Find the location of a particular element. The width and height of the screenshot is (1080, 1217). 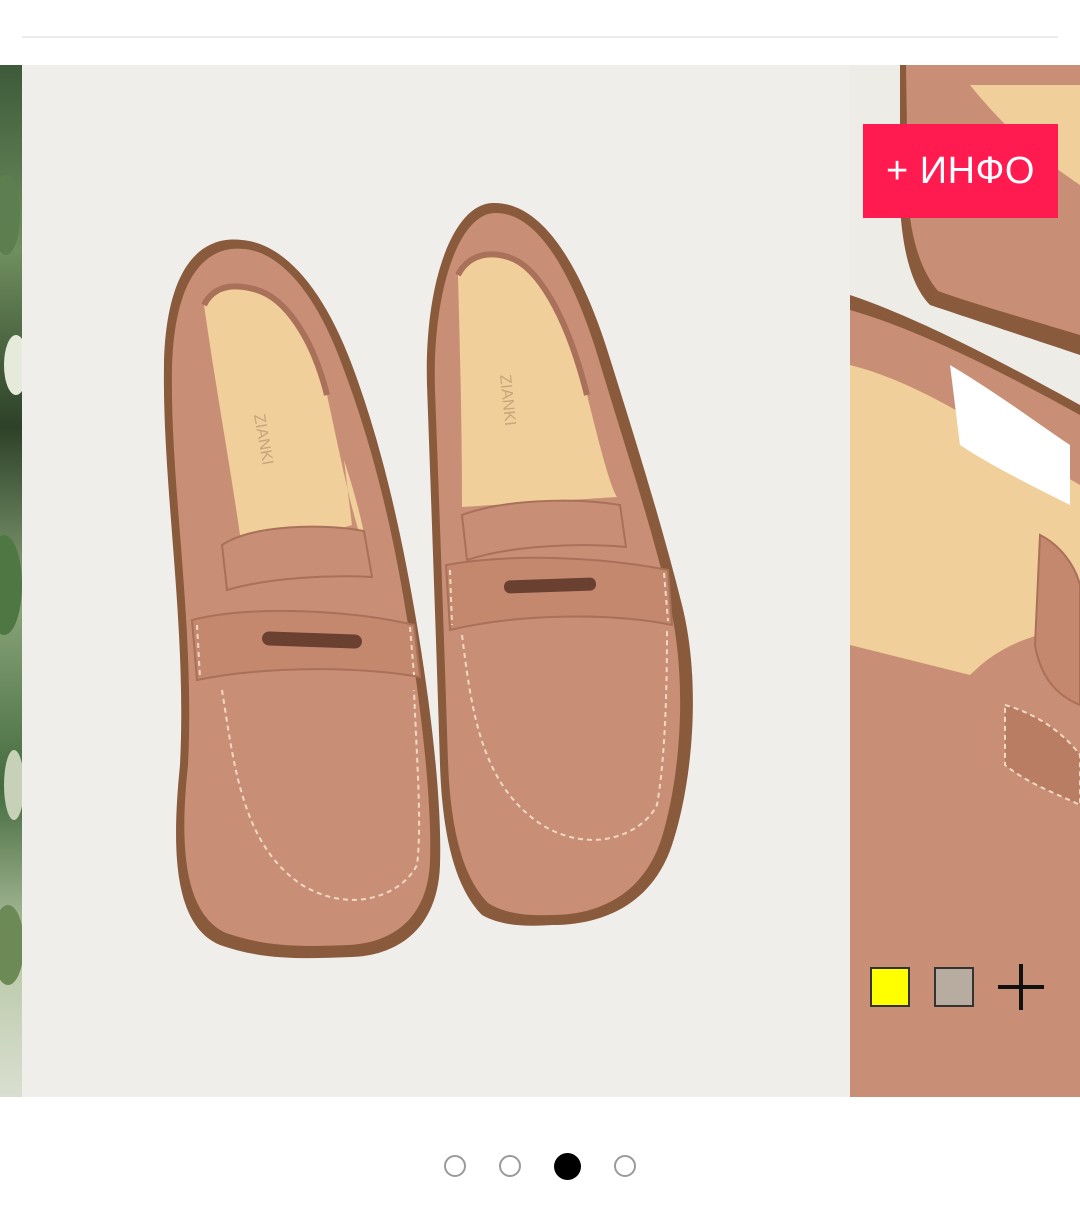

previous-slide-peek is located at coordinates (11, 581).